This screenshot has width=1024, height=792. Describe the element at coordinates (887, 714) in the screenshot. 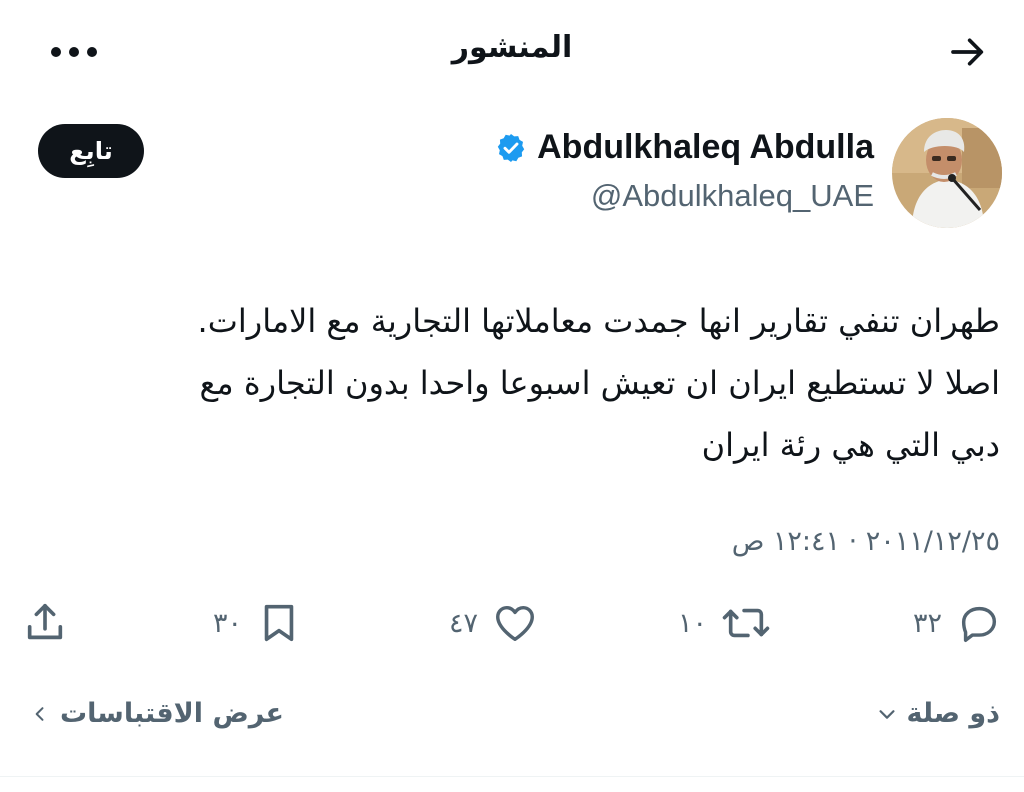

I see `chevron-down-icon` at that location.